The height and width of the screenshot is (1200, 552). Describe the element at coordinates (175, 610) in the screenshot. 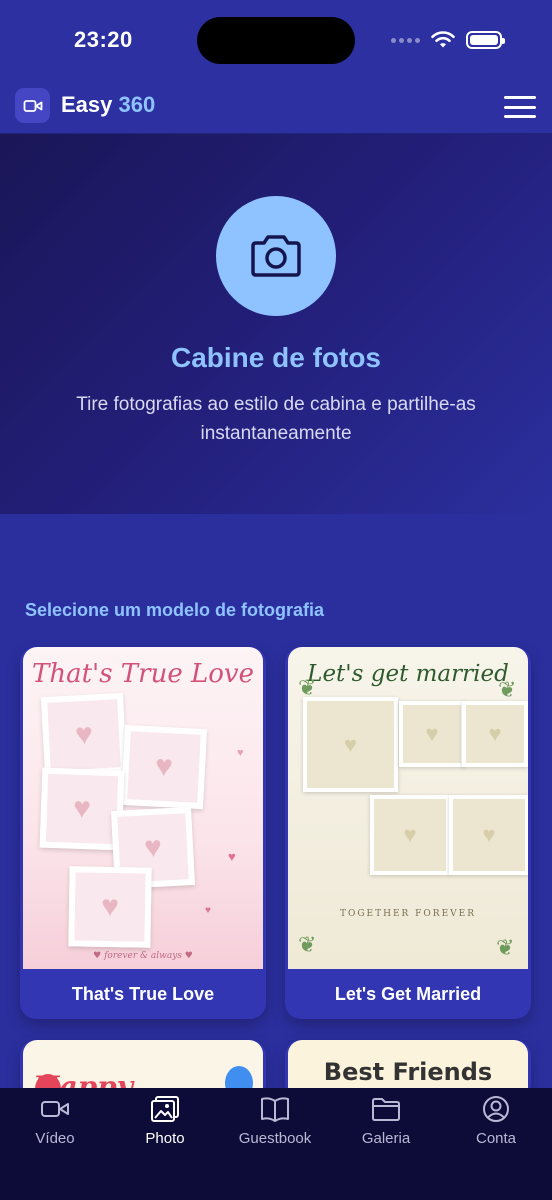

I see `section-title: Selecione um modelo de fotografia` at that location.